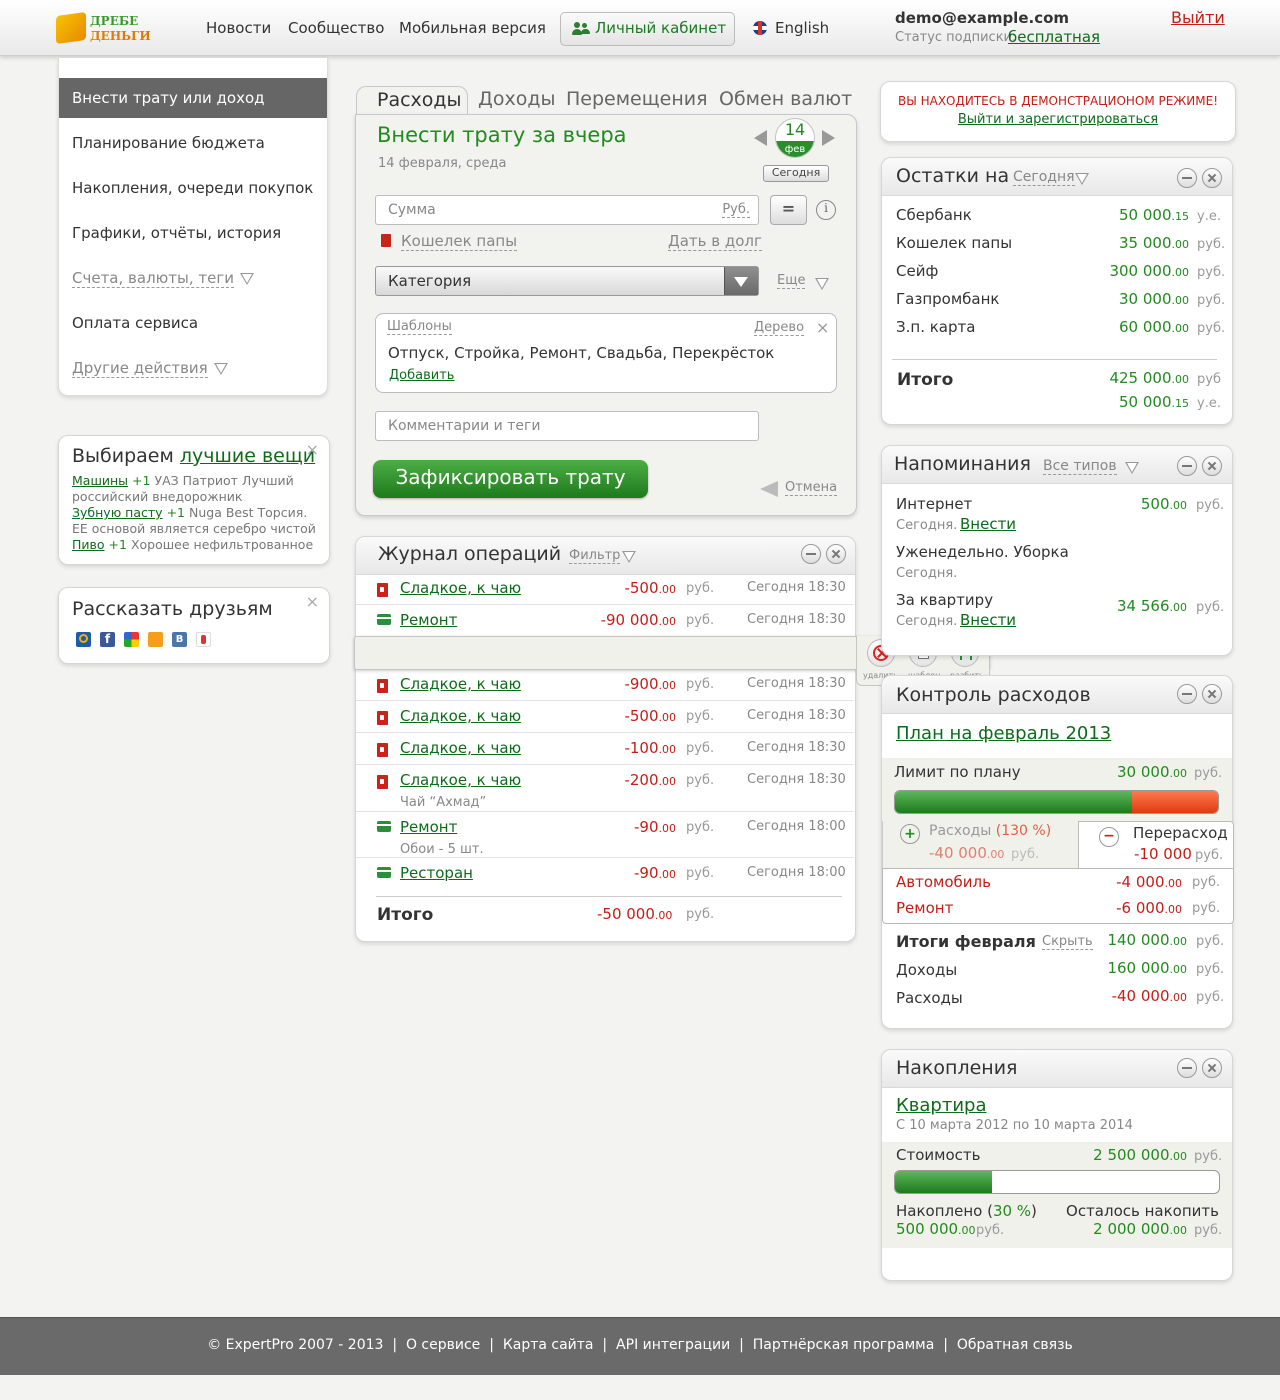  What do you see at coordinates (193, 368) in the screenshot?
I see `menu-item-other: Другие действия` at bounding box center [193, 368].